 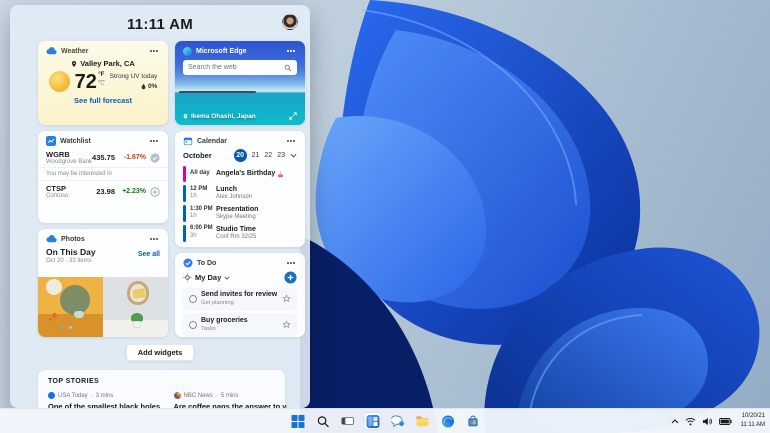 I want to click on calendar-event: 12 PM 1h Lunch Alex Johnson, so click(x=240, y=193).